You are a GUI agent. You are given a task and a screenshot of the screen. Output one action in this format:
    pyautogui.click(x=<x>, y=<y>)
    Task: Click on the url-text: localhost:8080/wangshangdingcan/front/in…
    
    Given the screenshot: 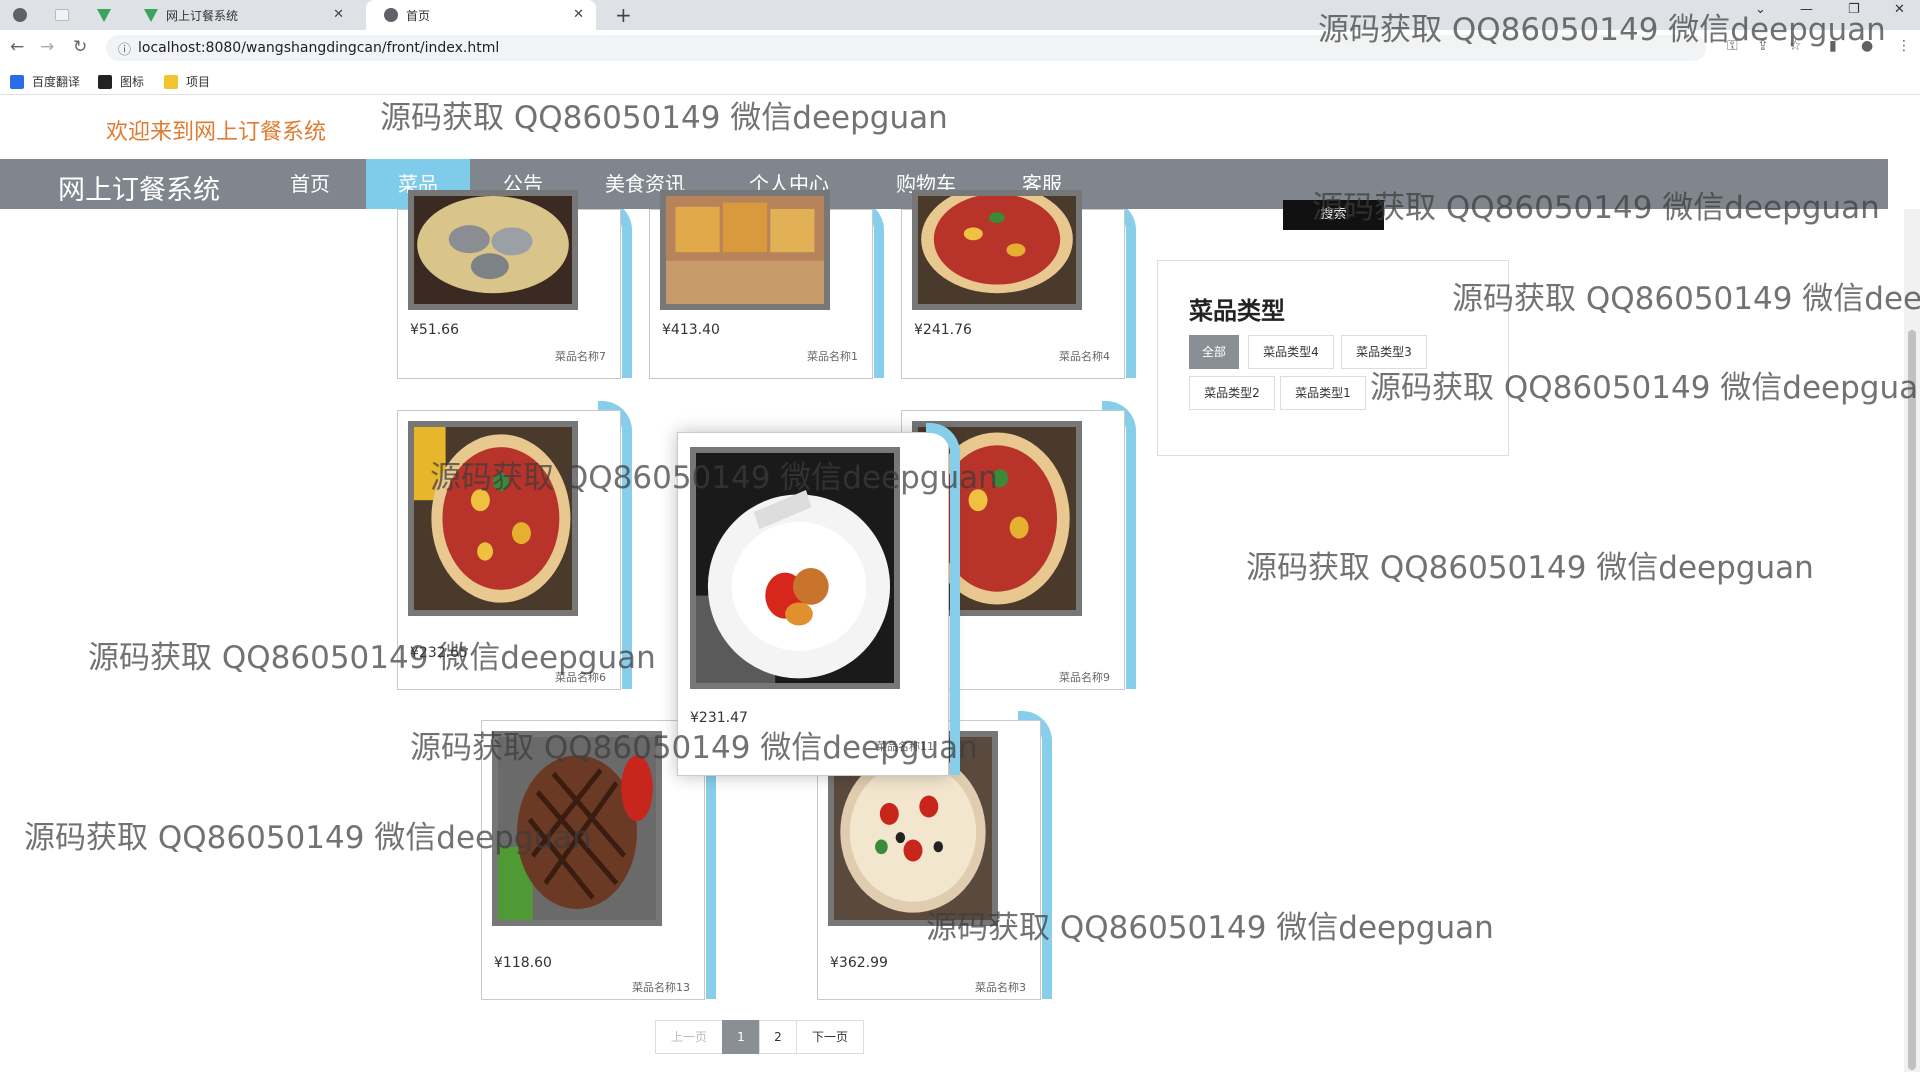 What is the action you would take?
    pyautogui.click(x=318, y=48)
    